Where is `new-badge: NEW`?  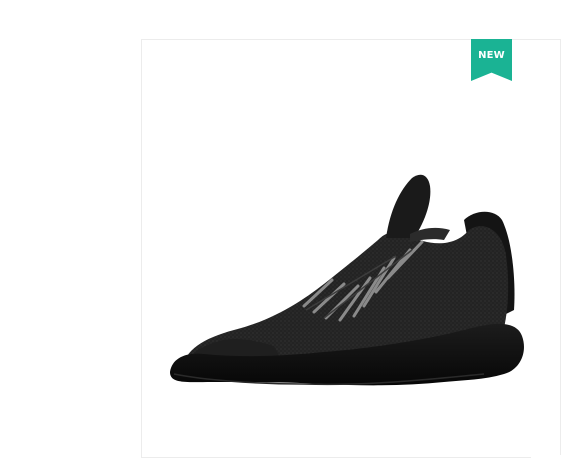
new-badge: NEW is located at coordinates (491, 60).